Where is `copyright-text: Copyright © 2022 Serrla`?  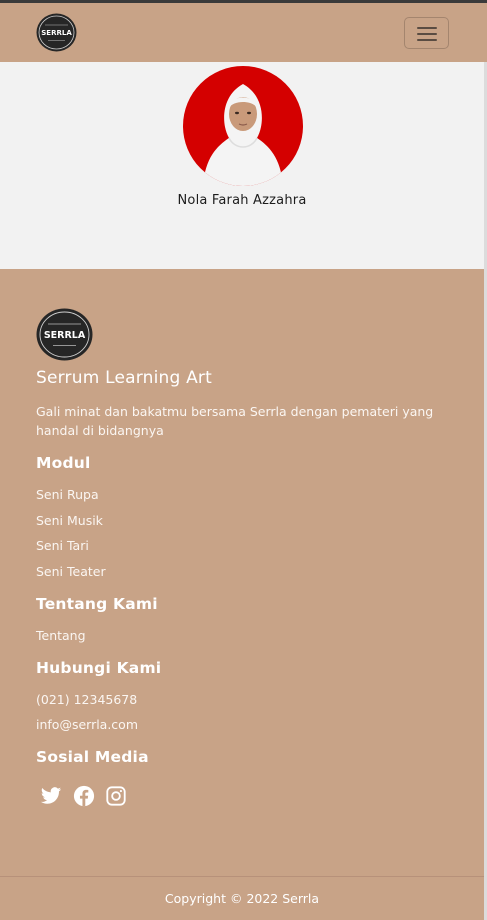 copyright-text: Copyright © 2022 Serrla is located at coordinates (242, 898).